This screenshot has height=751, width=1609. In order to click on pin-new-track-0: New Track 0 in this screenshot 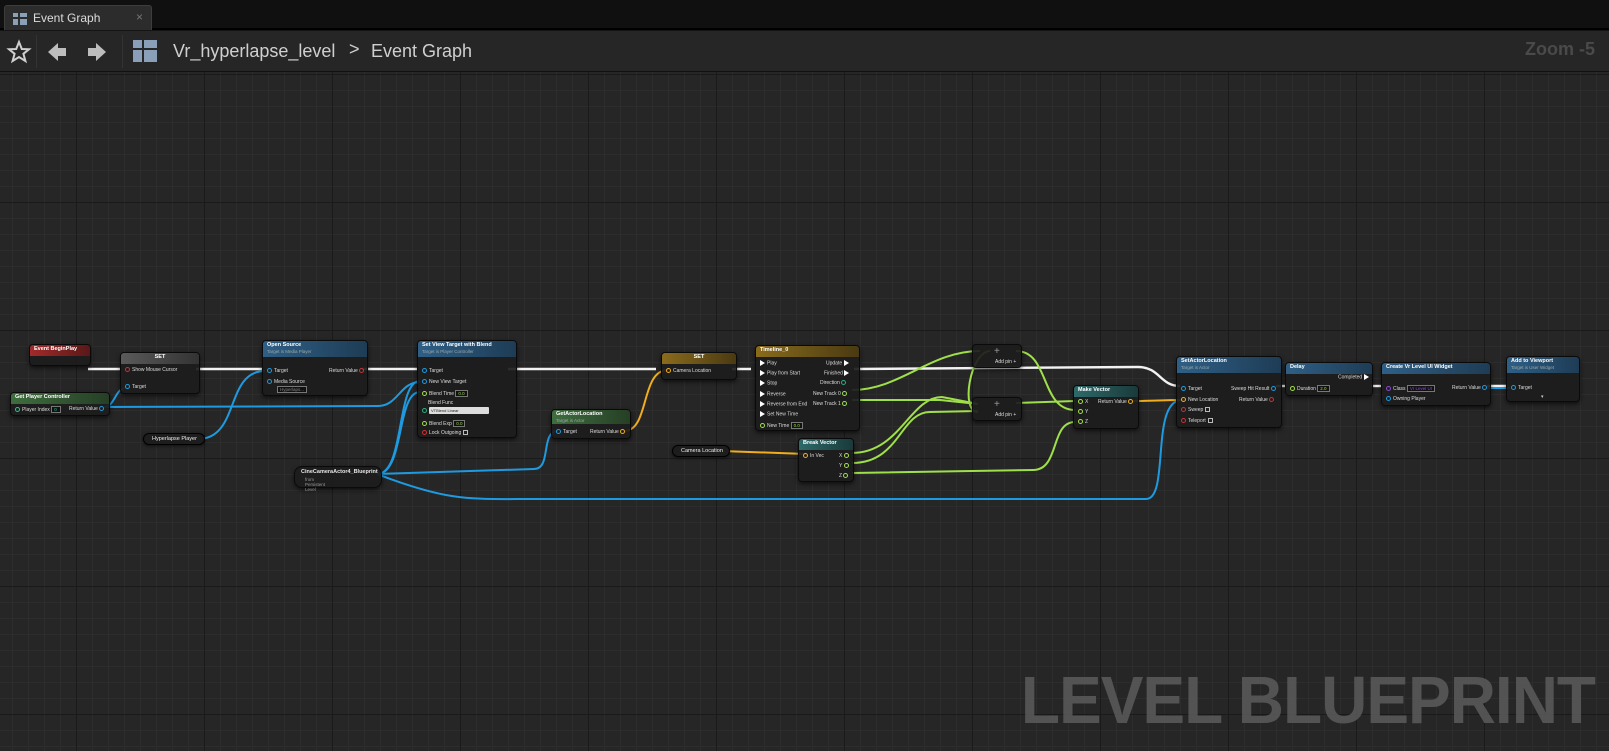, I will do `click(831, 394)`.